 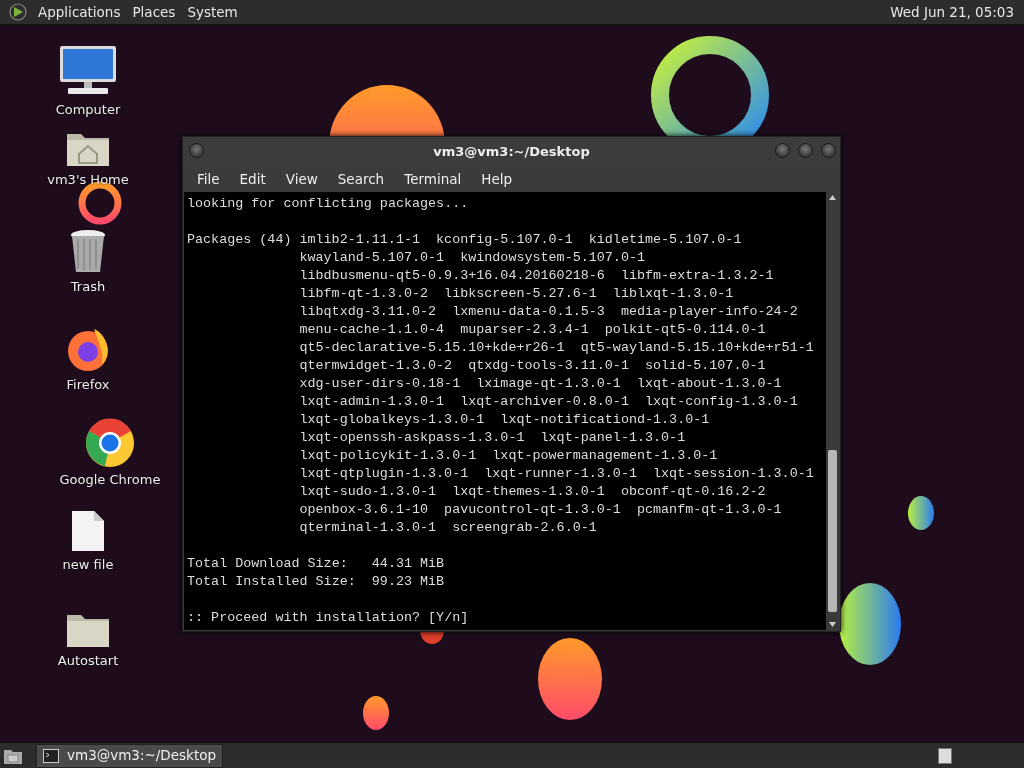 I want to click on taskbar-task: vm3@vm3:~/Desktop, so click(x=130, y=755).